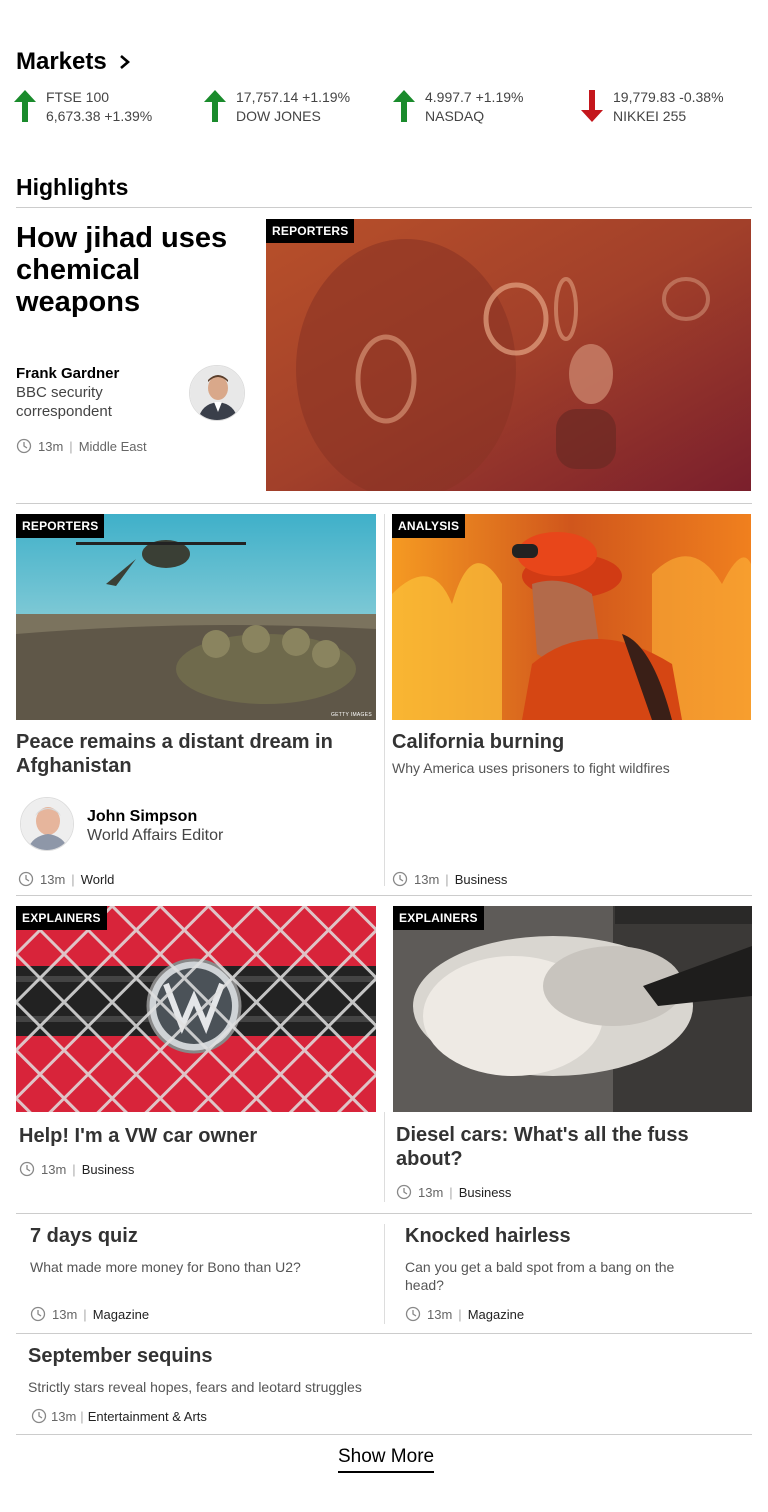 The image size is (768, 1512). What do you see at coordinates (571, 617) in the screenshot?
I see `story-image: ANALYSIS` at bounding box center [571, 617].